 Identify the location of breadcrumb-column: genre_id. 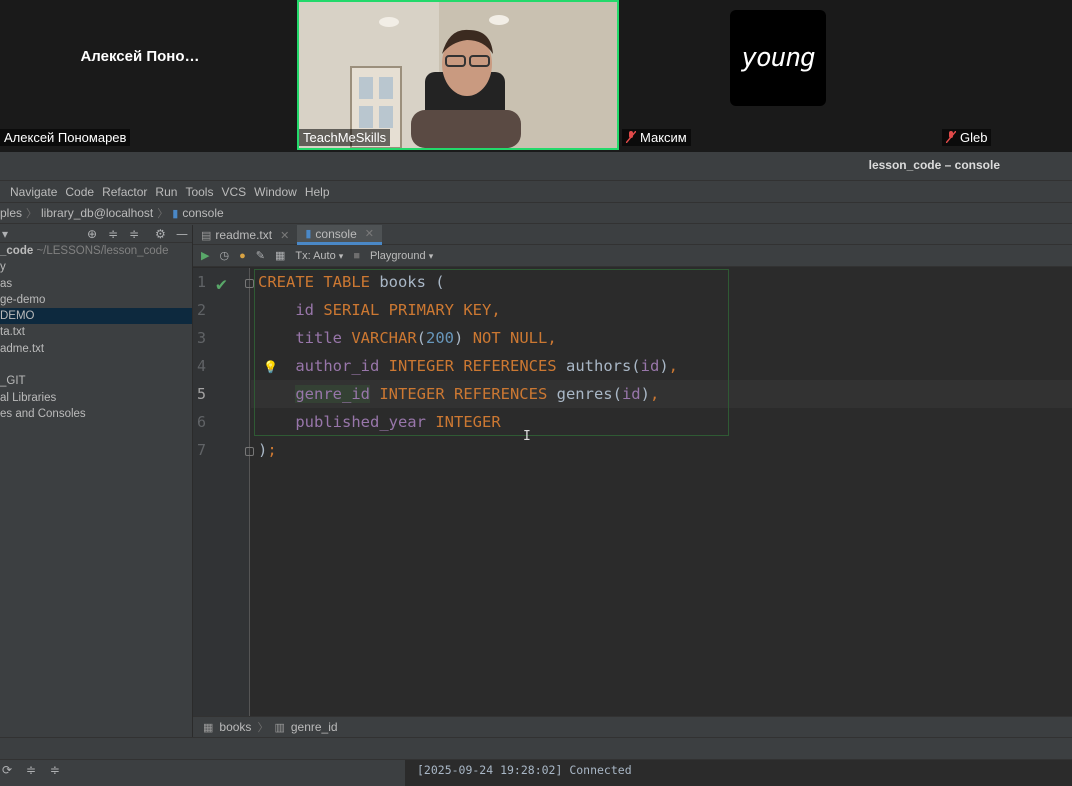
(314, 727).